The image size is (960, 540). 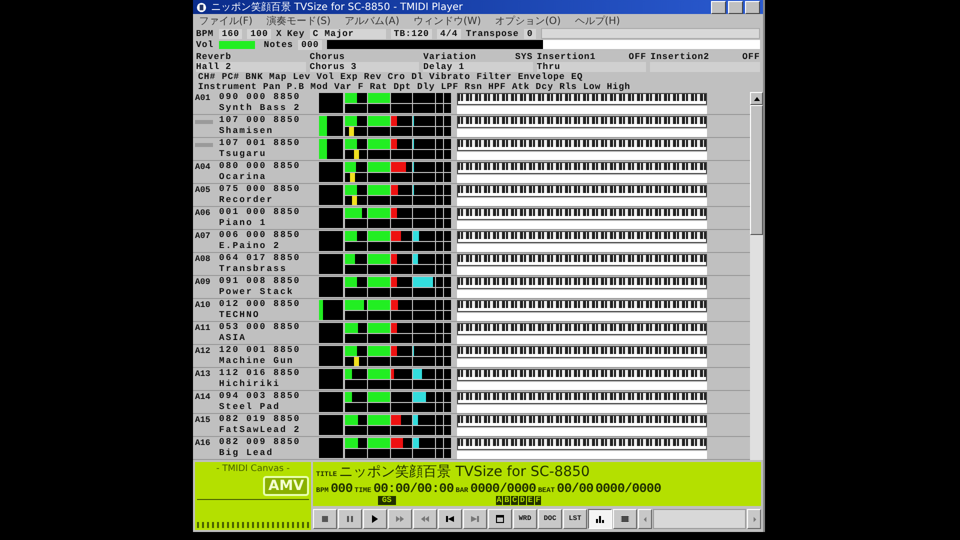 What do you see at coordinates (203, 420) in the screenshot?
I see `channel-label: A15` at bounding box center [203, 420].